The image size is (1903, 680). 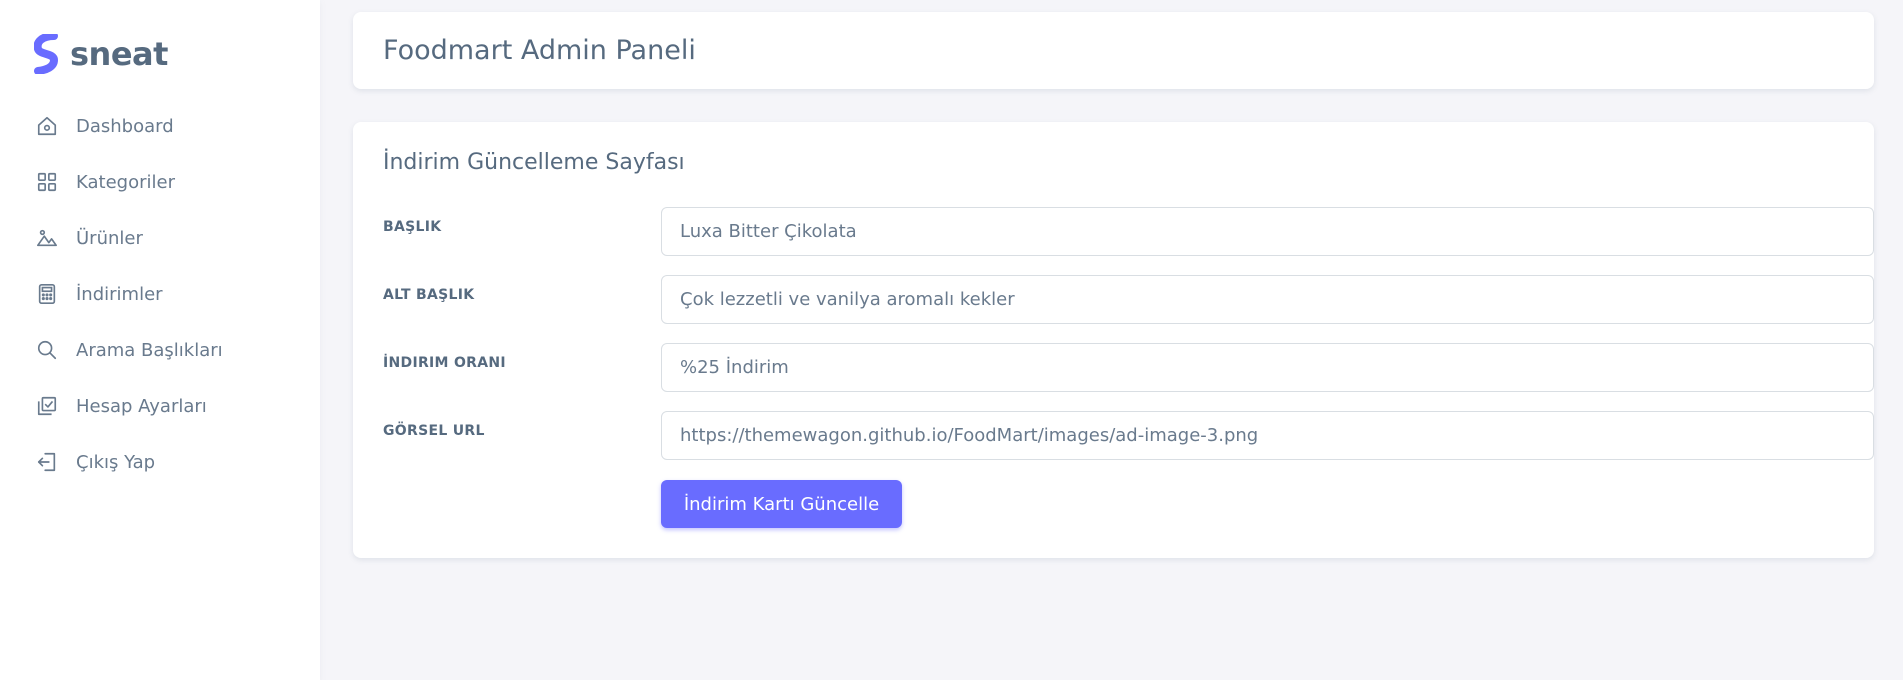 I want to click on sidebar-item-logout: Çıkış Yap, so click(x=160, y=462).